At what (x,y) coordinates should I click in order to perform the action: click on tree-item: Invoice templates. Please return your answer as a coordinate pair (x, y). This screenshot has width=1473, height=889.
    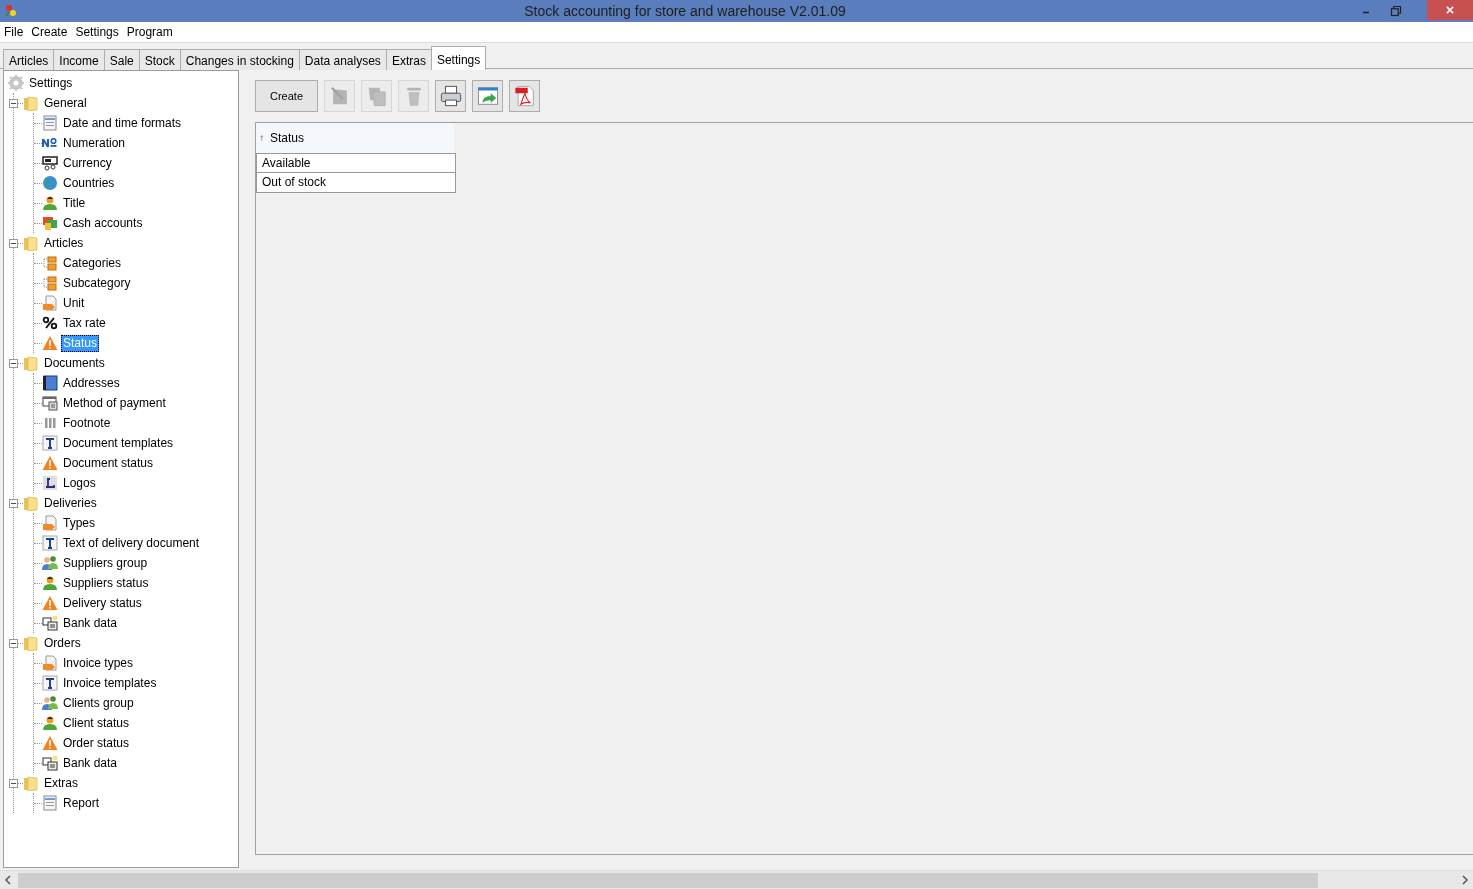
    Looking at the image, I should click on (110, 683).